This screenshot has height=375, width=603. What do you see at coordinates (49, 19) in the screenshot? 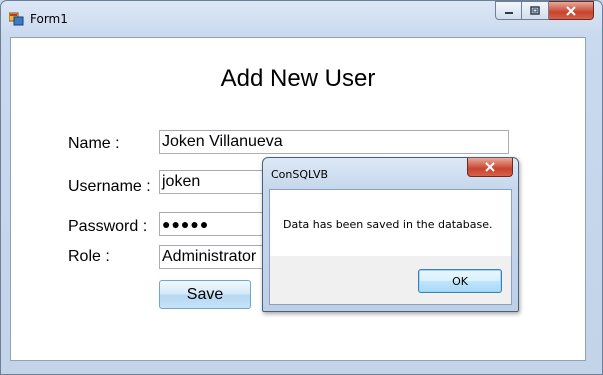
I see `window-title: Form1` at bounding box center [49, 19].